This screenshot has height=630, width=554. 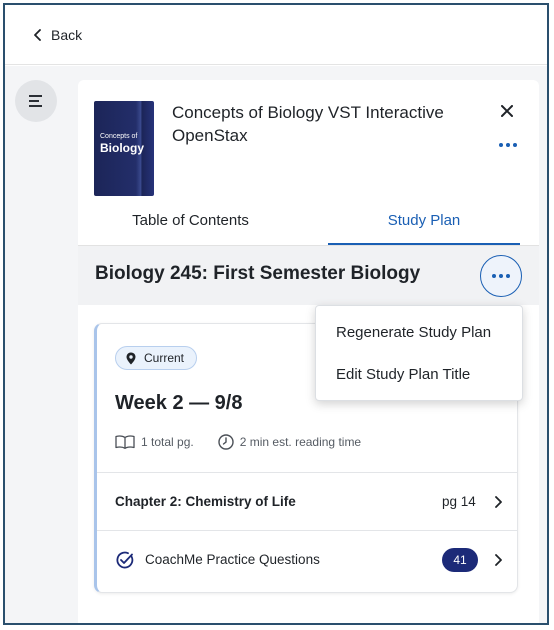 I want to click on book-cover-image: Concepts of Biology, so click(x=124, y=148).